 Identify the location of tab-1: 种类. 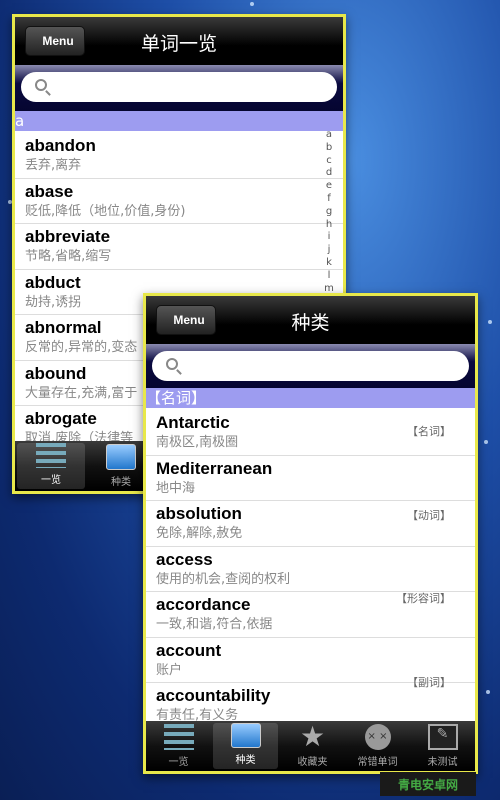
(245, 746).